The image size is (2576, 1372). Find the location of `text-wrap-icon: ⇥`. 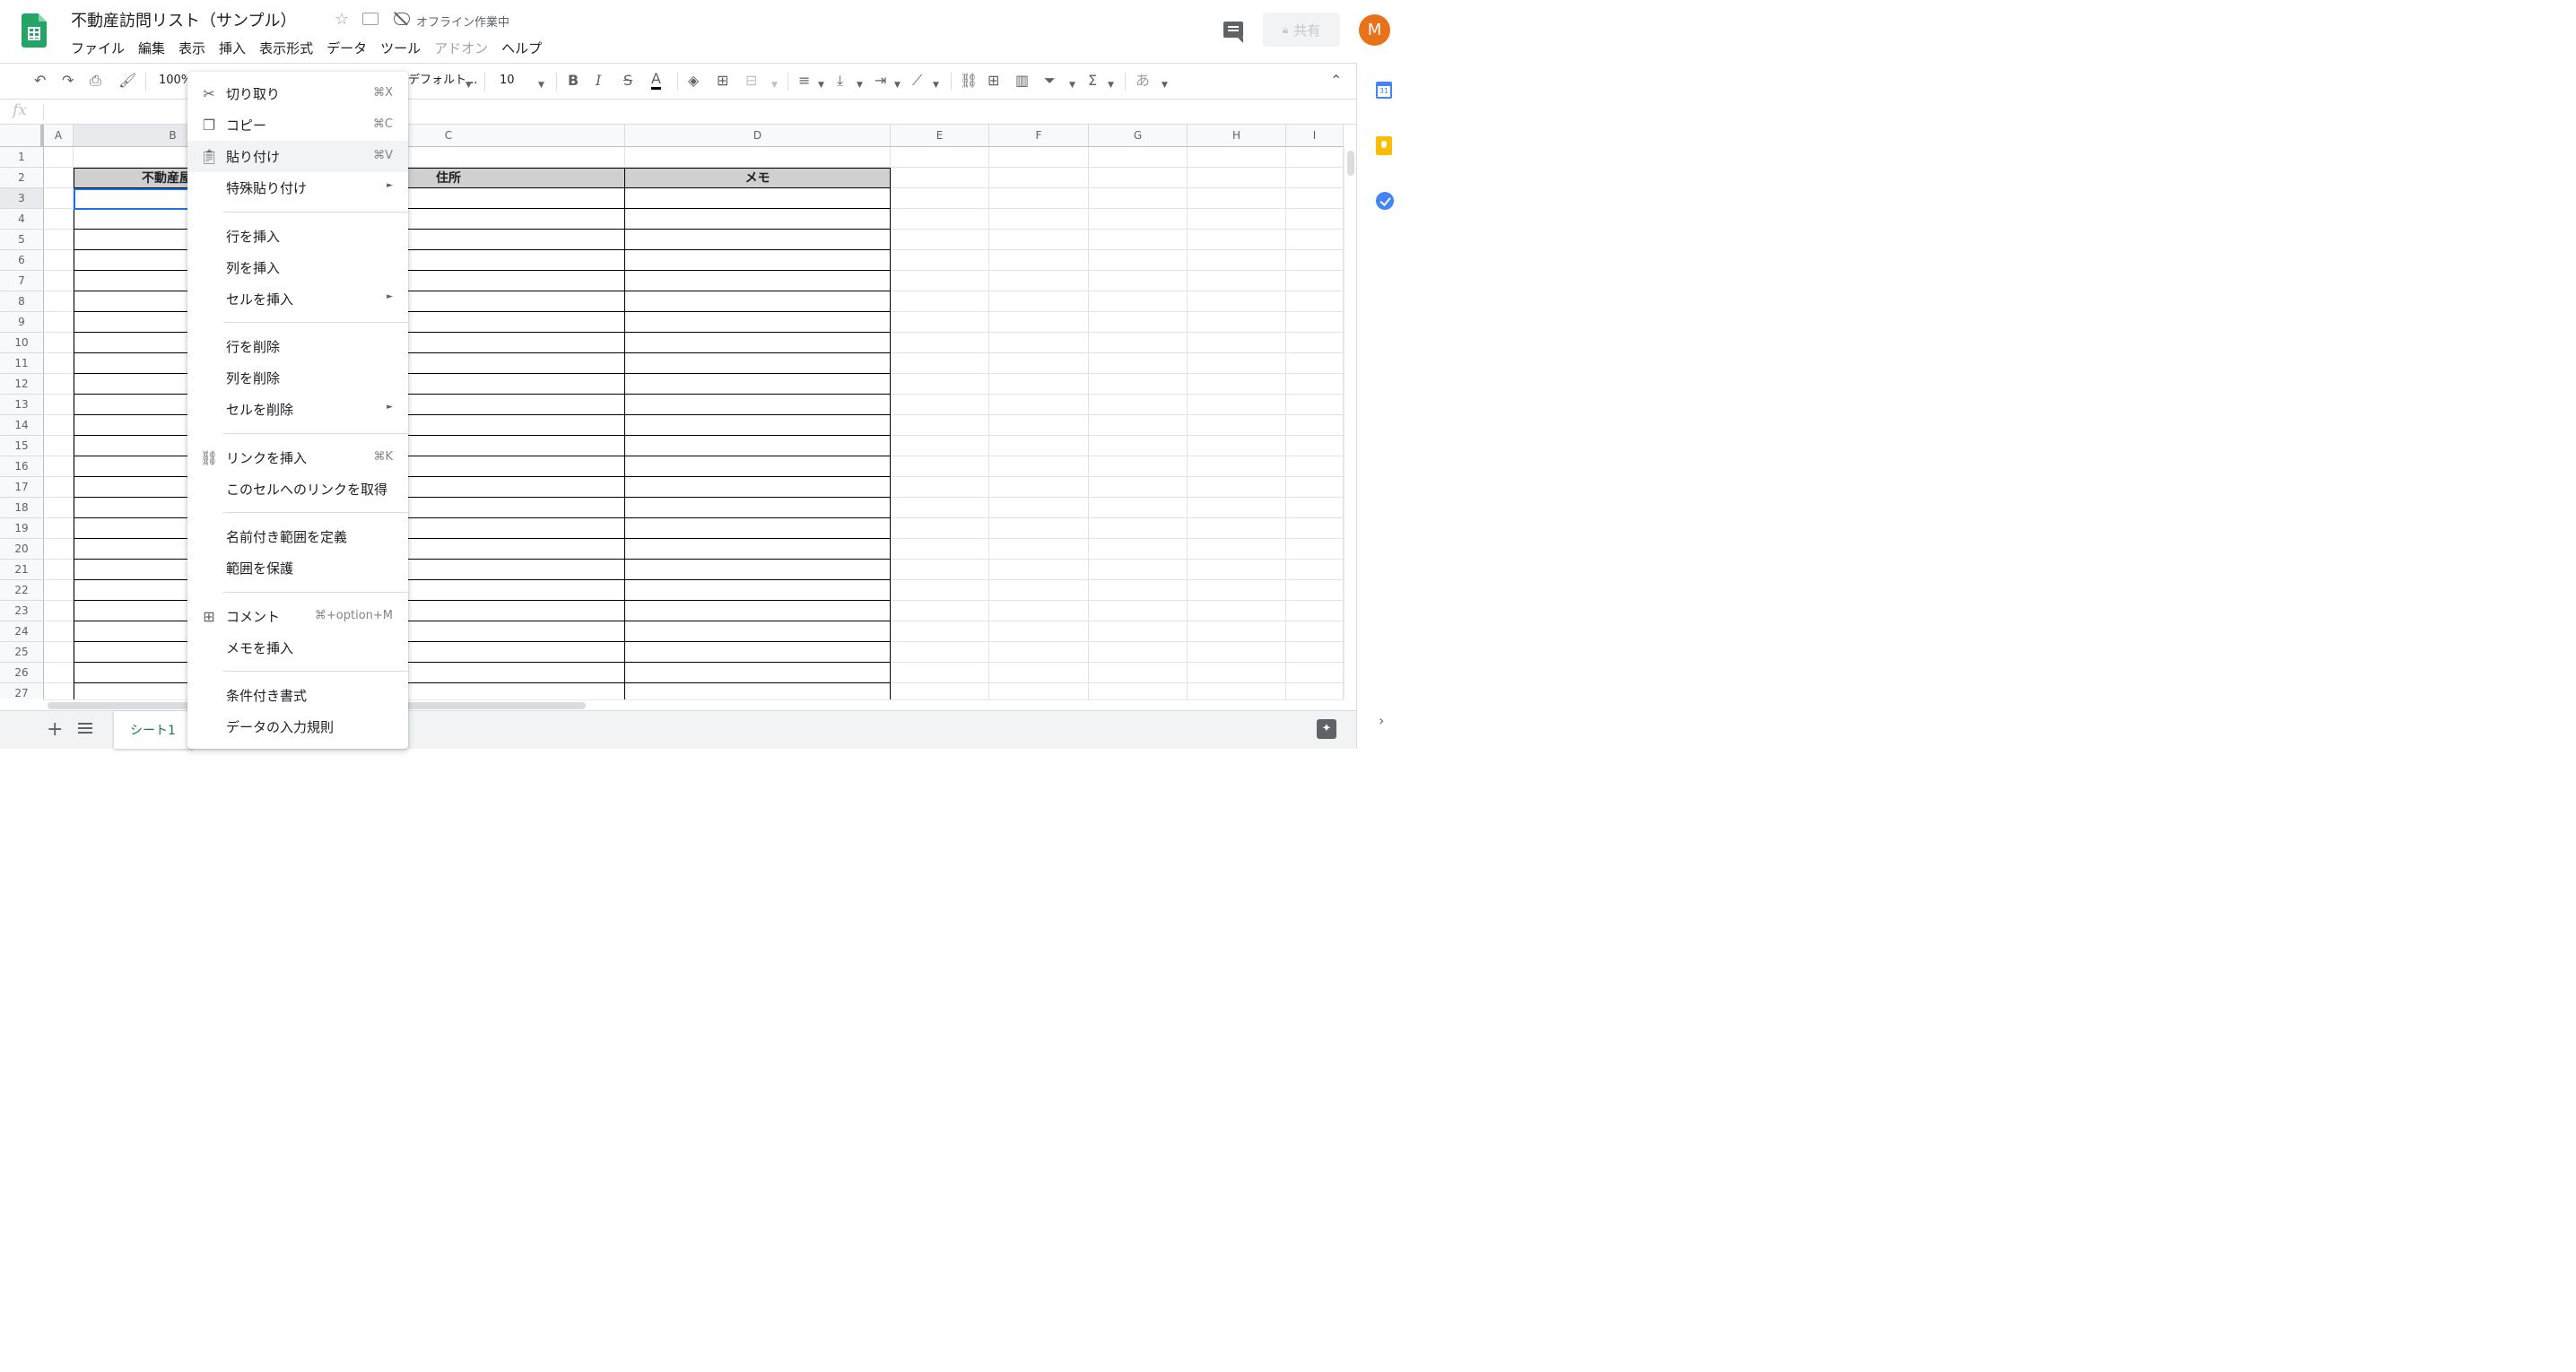

text-wrap-icon: ⇥ is located at coordinates (880, 81).